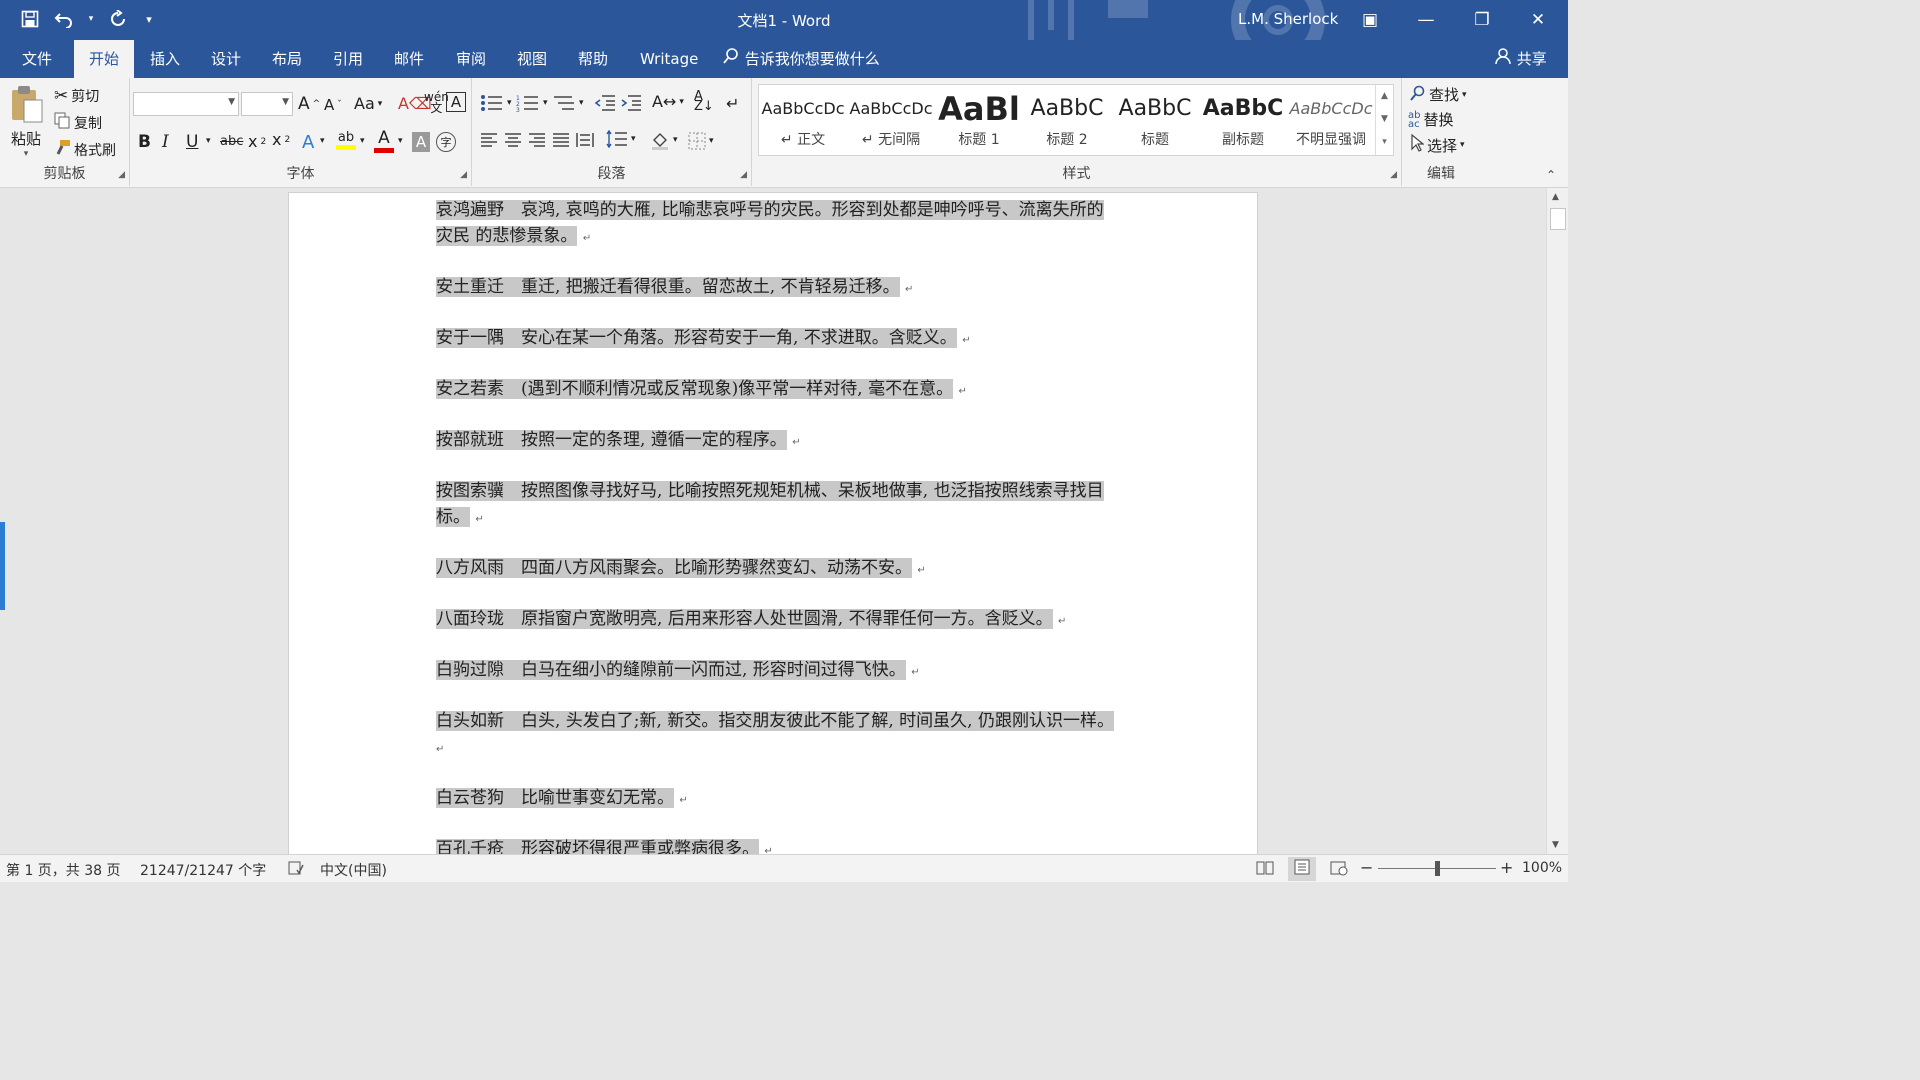  I want to click on paste-button: 粘贴 ▾, so click(26, 121).